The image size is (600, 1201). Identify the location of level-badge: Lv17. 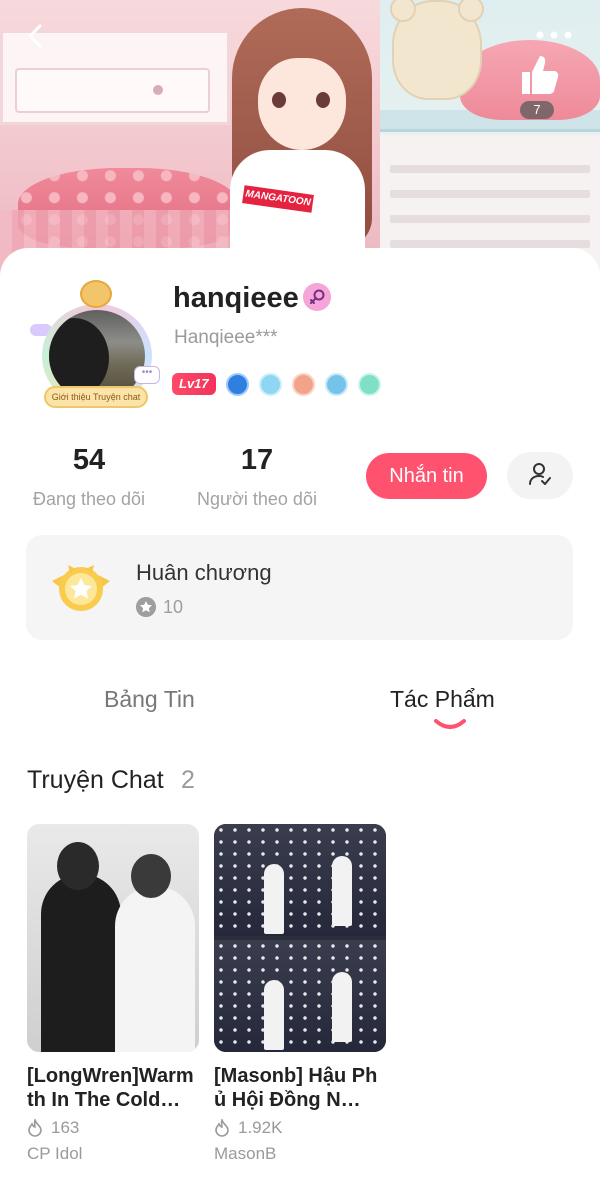
(194, 384).